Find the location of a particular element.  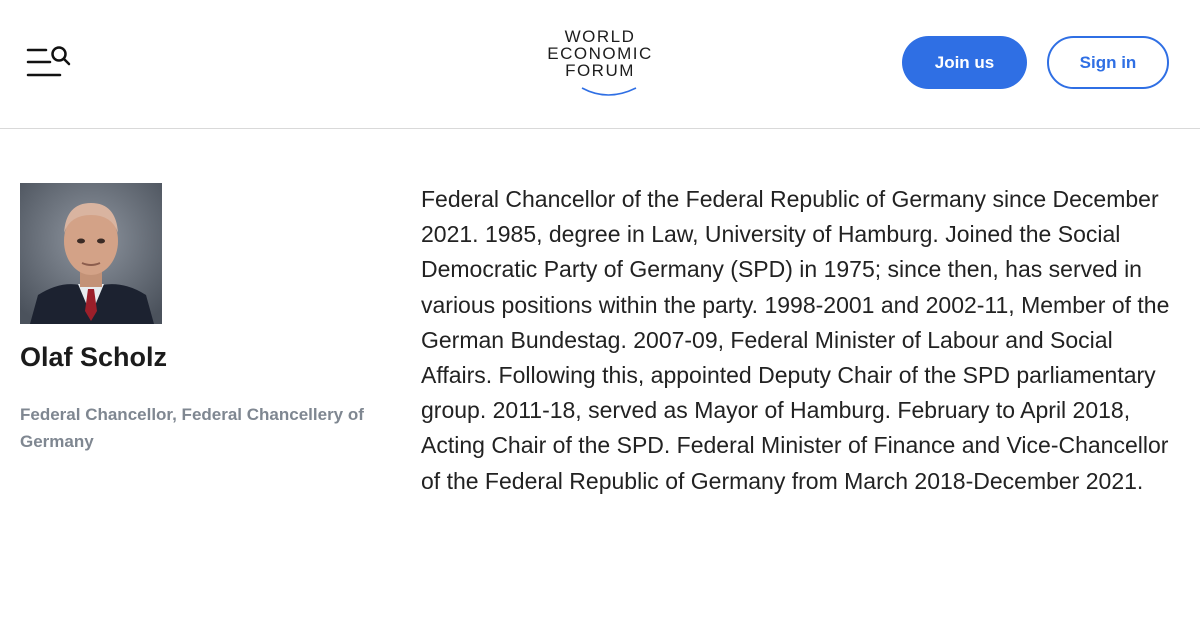

portrait-image is located at coordinates (91, 253).